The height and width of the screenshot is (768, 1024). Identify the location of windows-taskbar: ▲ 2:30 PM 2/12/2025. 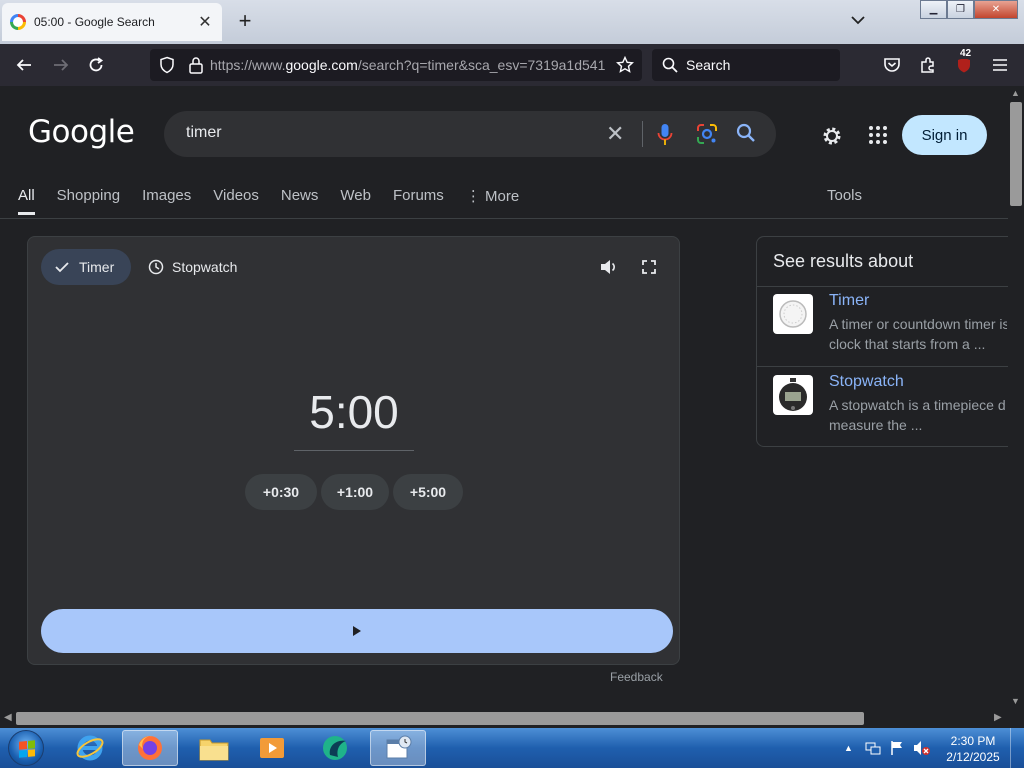
(512, 748).